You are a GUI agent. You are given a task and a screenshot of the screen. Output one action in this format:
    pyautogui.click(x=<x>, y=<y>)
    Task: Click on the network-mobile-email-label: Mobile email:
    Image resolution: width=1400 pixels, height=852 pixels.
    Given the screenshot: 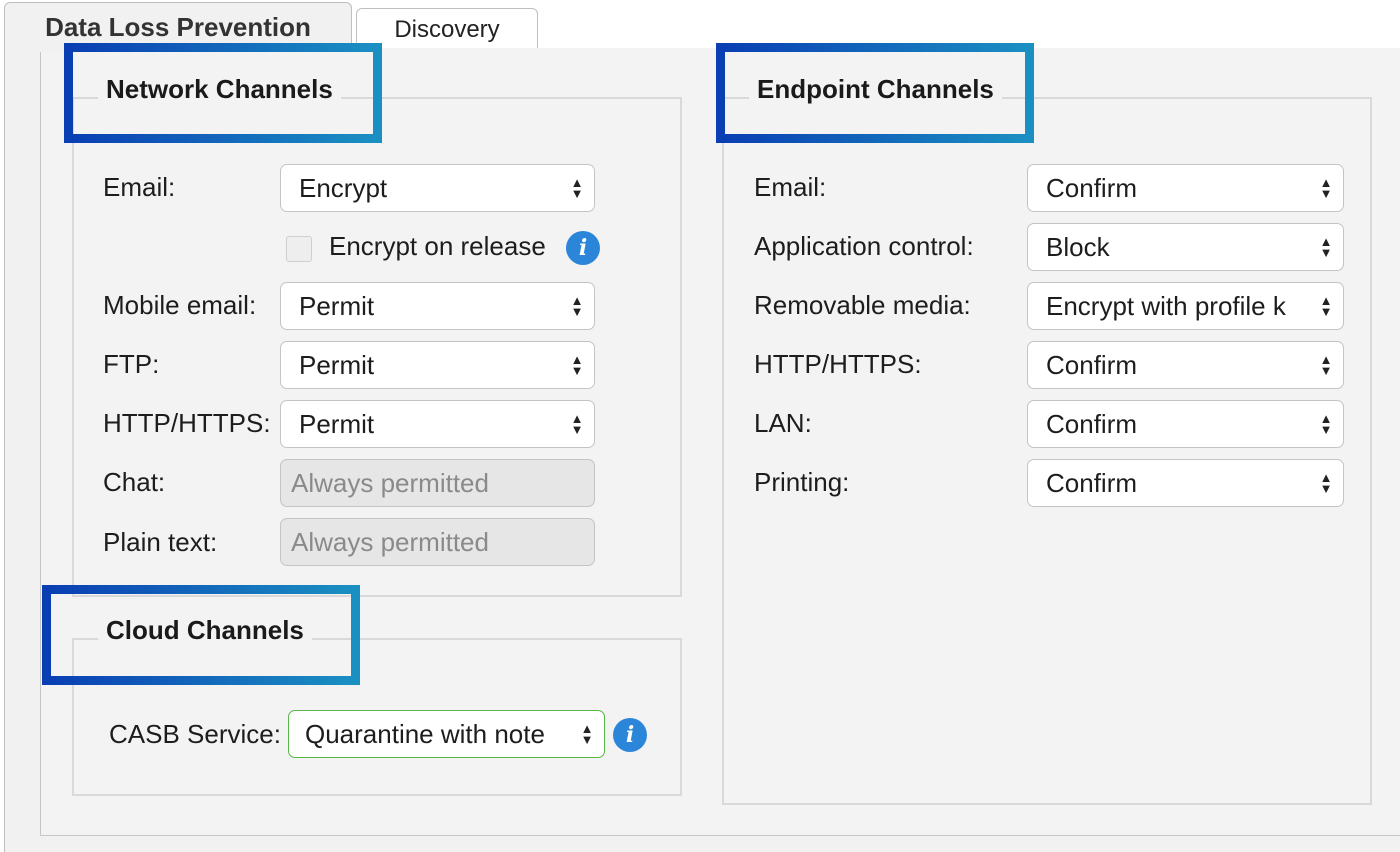 What is the action you would take?
    pyautogui.click(x=180, y=305)
    